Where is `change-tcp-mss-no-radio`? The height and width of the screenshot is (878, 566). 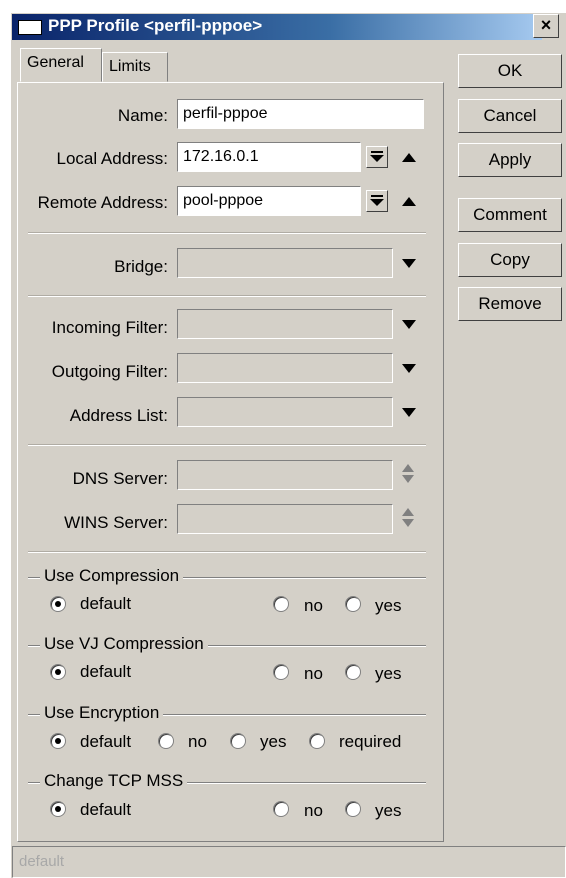
change-tcp-mss-no-radio is located at coordinates (281, 809).